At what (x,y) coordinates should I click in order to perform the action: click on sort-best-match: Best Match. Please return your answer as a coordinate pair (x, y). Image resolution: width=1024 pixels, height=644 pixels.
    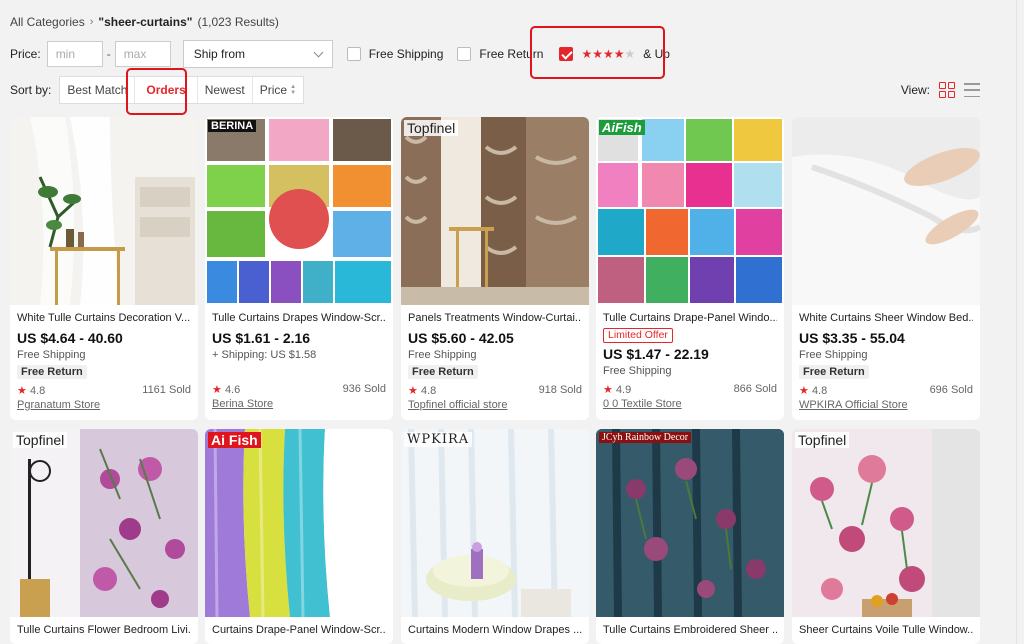
    Looking at the image, I should click on (98, 90).